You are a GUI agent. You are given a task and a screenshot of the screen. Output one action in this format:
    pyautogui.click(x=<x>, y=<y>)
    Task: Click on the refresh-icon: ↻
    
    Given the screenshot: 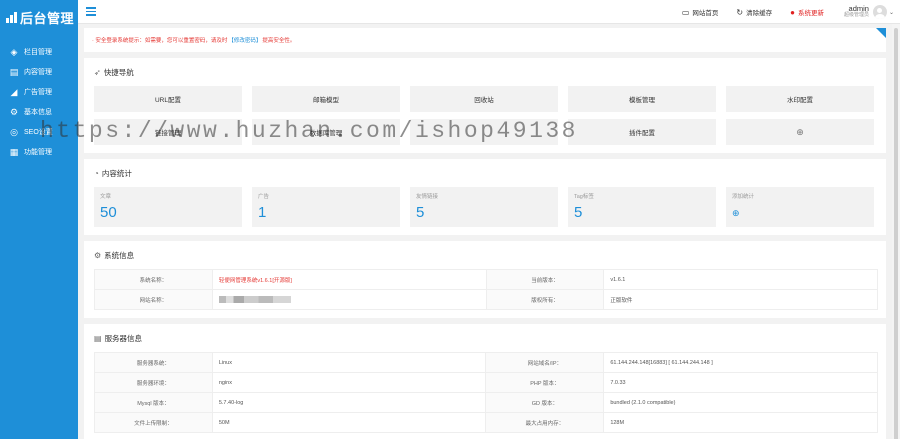 What is the action you would take?
    pyautogui.click(x=740, y=12)
    